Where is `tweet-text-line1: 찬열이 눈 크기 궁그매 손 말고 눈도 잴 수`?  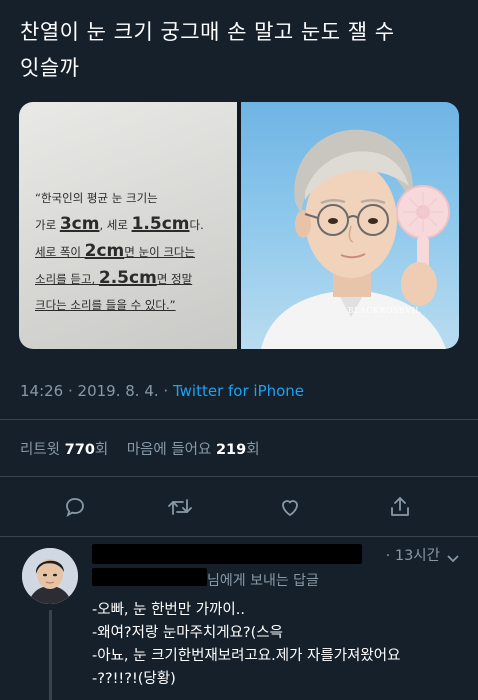 tweet-text-line1: 찬열이 눈 크기 궁그매 손 말고 눈도 잴 수 is located at coordinates (207, 32).